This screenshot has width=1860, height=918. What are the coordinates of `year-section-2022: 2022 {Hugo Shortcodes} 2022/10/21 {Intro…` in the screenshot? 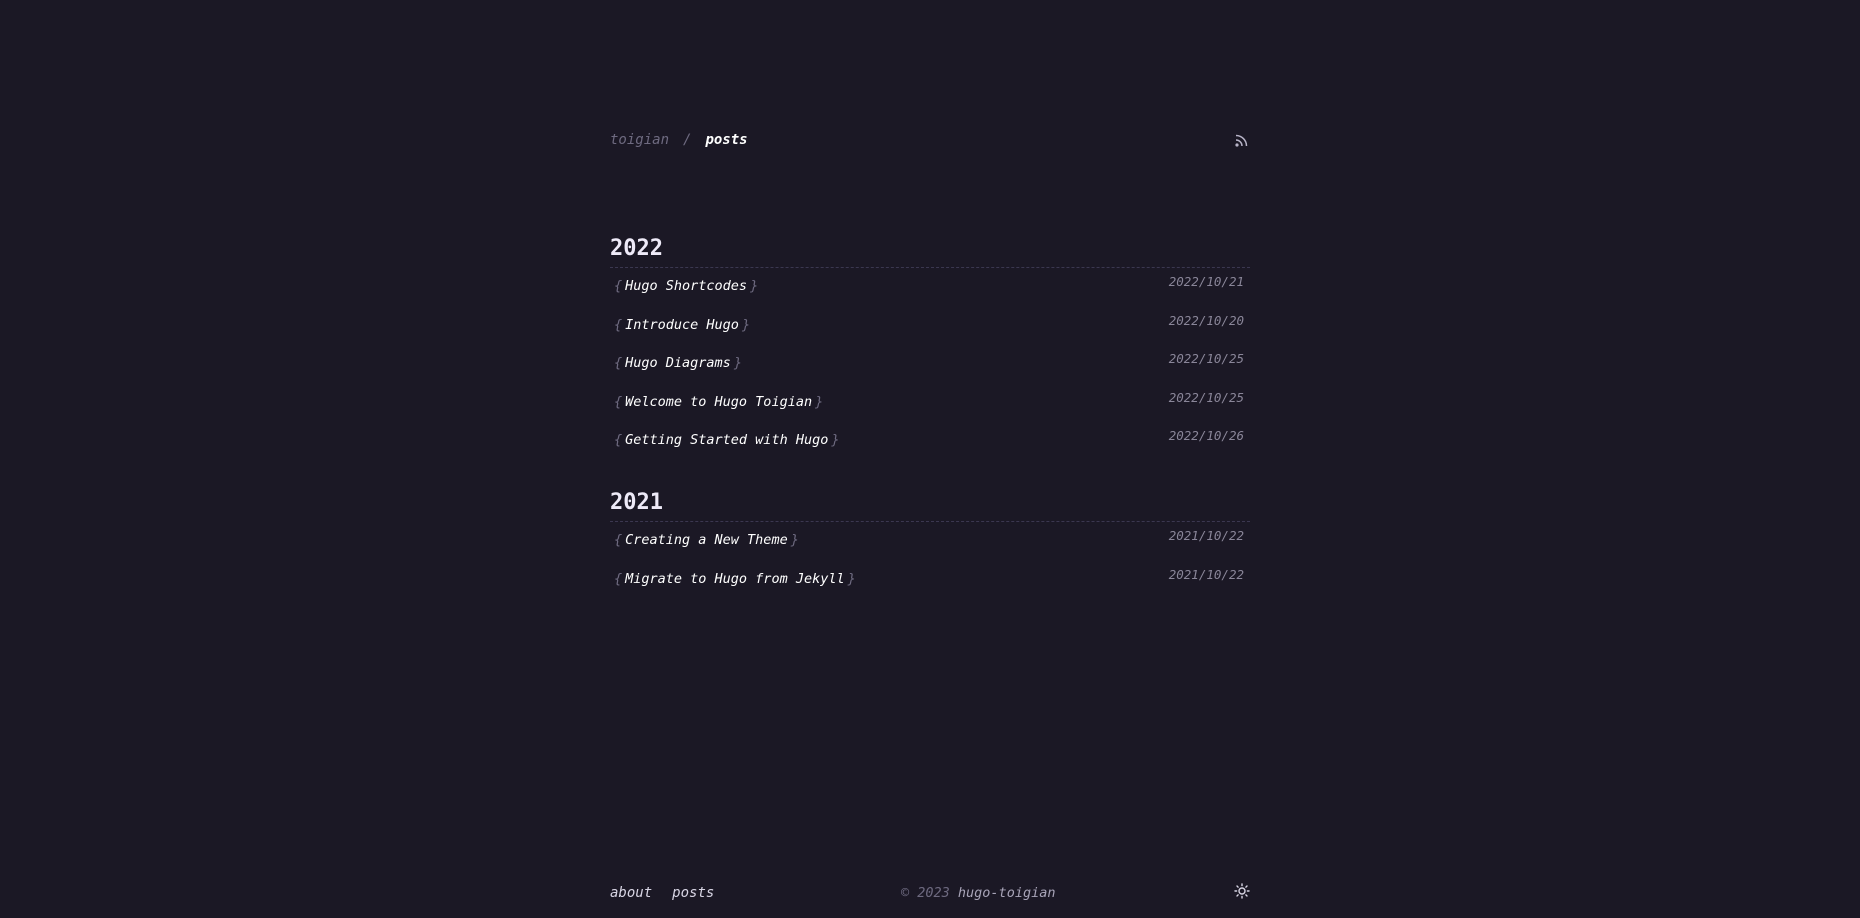 It's located at (930, 347).